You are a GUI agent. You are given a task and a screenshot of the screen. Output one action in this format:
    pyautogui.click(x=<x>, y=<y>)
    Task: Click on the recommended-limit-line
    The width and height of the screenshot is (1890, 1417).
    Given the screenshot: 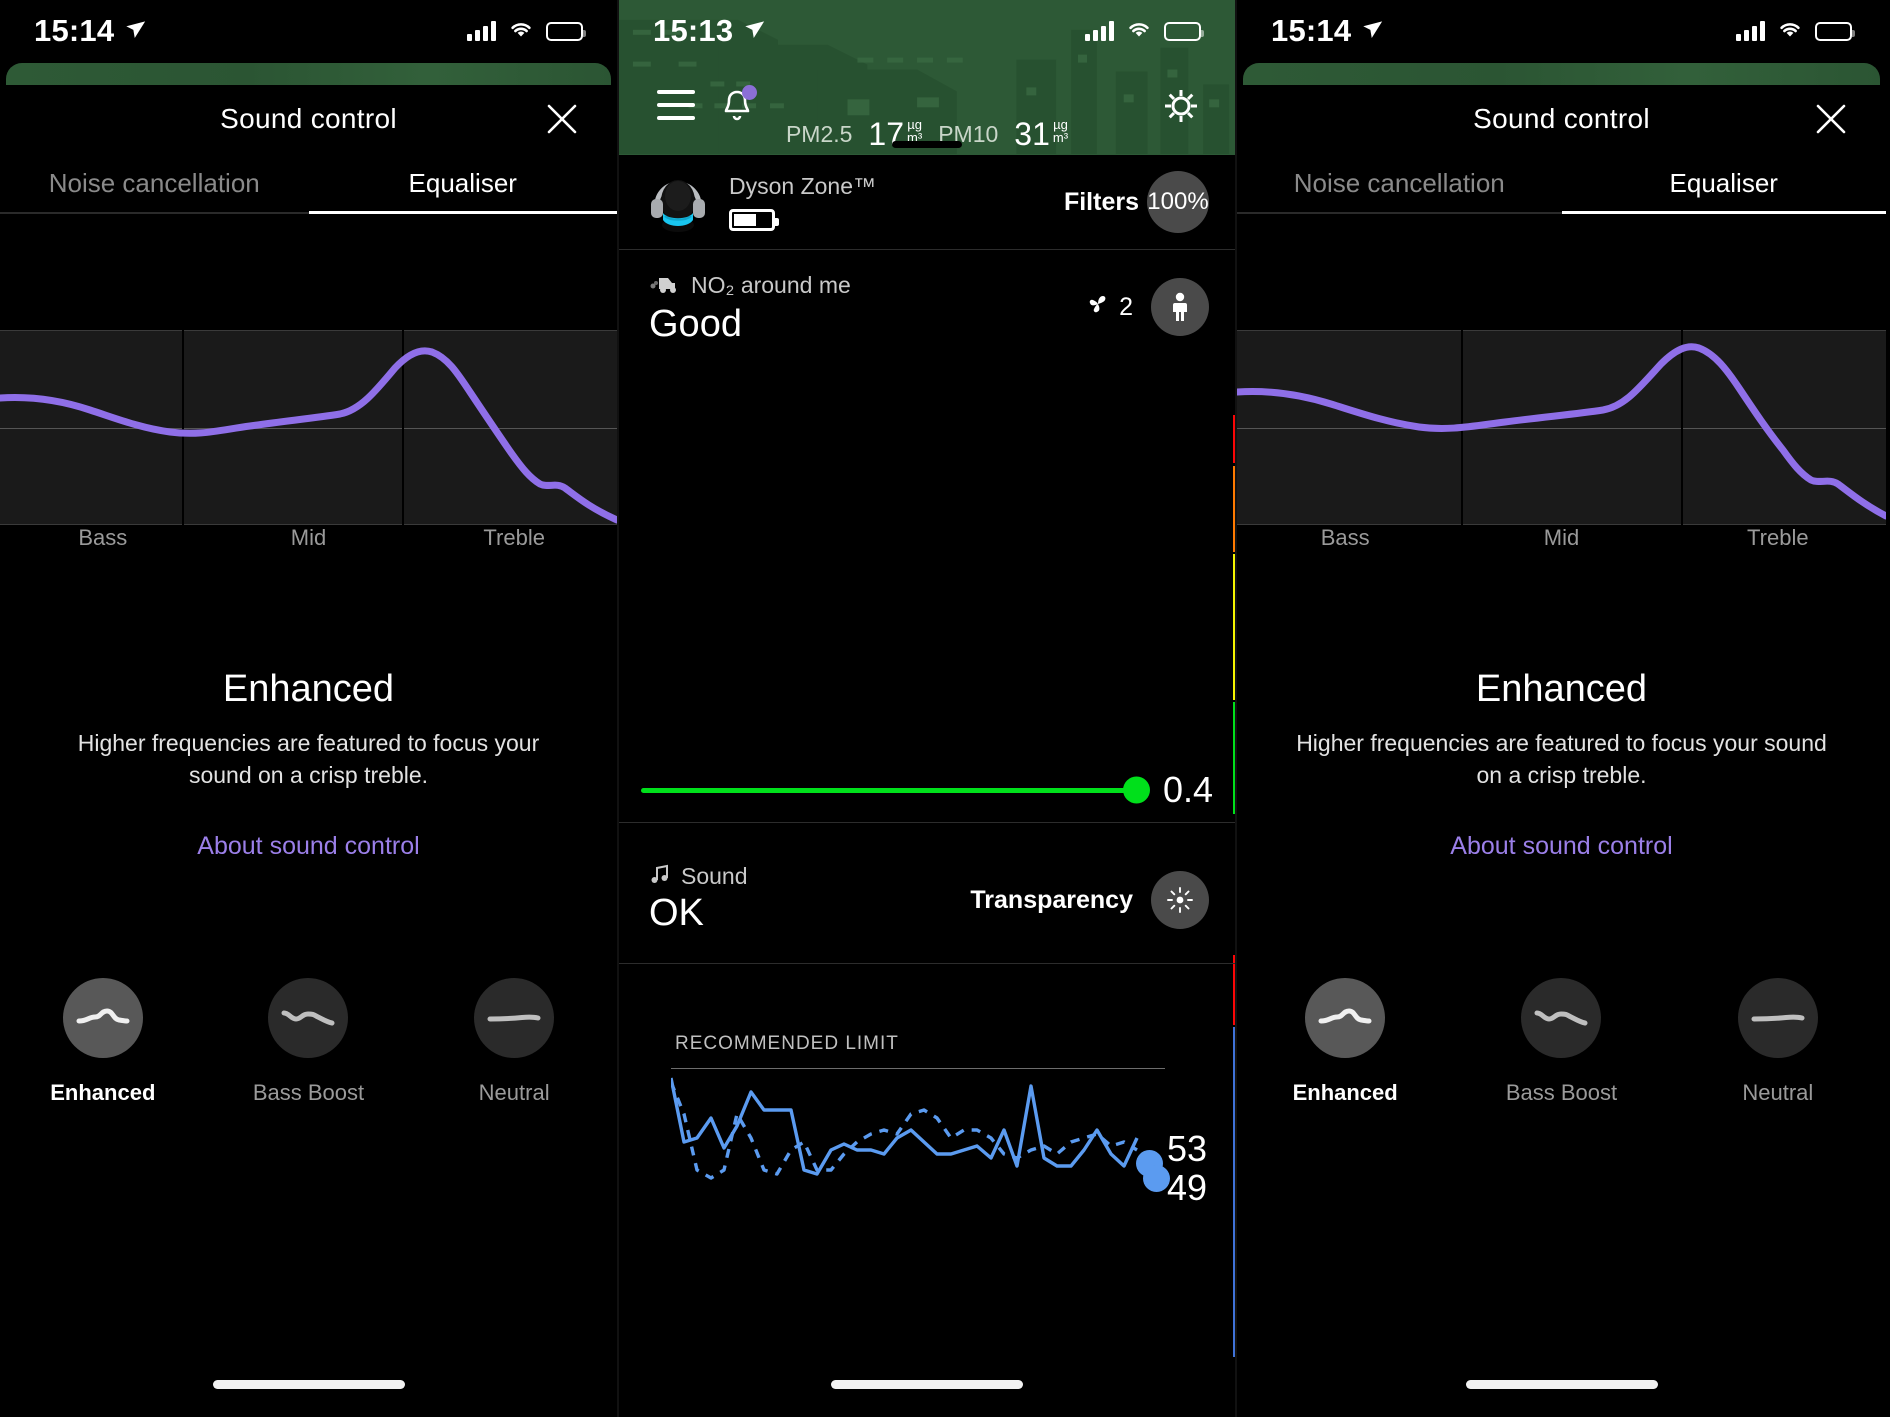 What is the action you would take?
    pyautogui.click(x=918, y=1068)
    